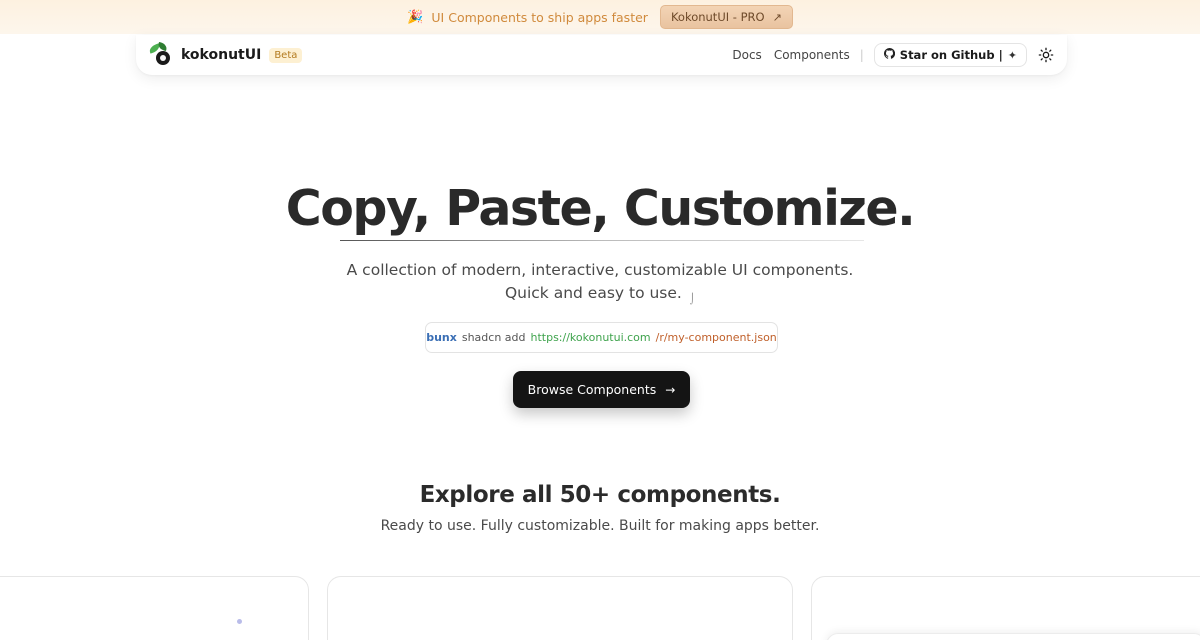 Image resolution: width=1200 pixels, height=640 pixels. What do you see at coordinates (593, 293) in the screenshot?
I see `hero-subtitle-line-2: Quick and easy to use.` at bounding box center [593, 293].